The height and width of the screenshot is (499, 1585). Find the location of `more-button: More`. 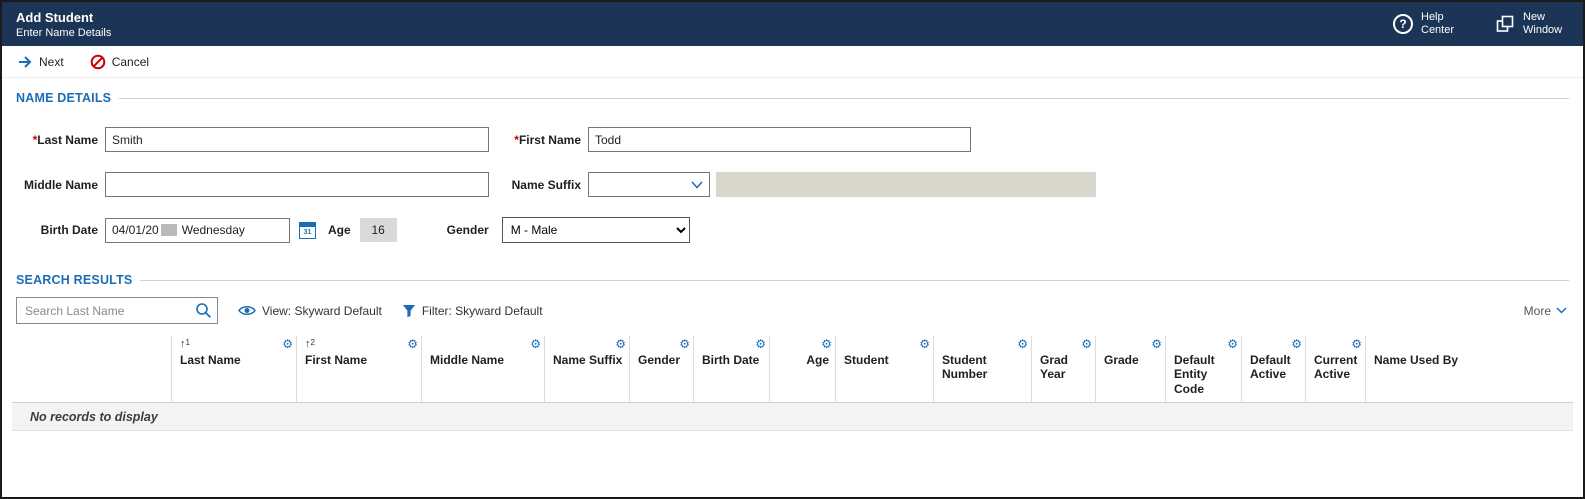

more-button: More is located at coordinates (1545, 311).